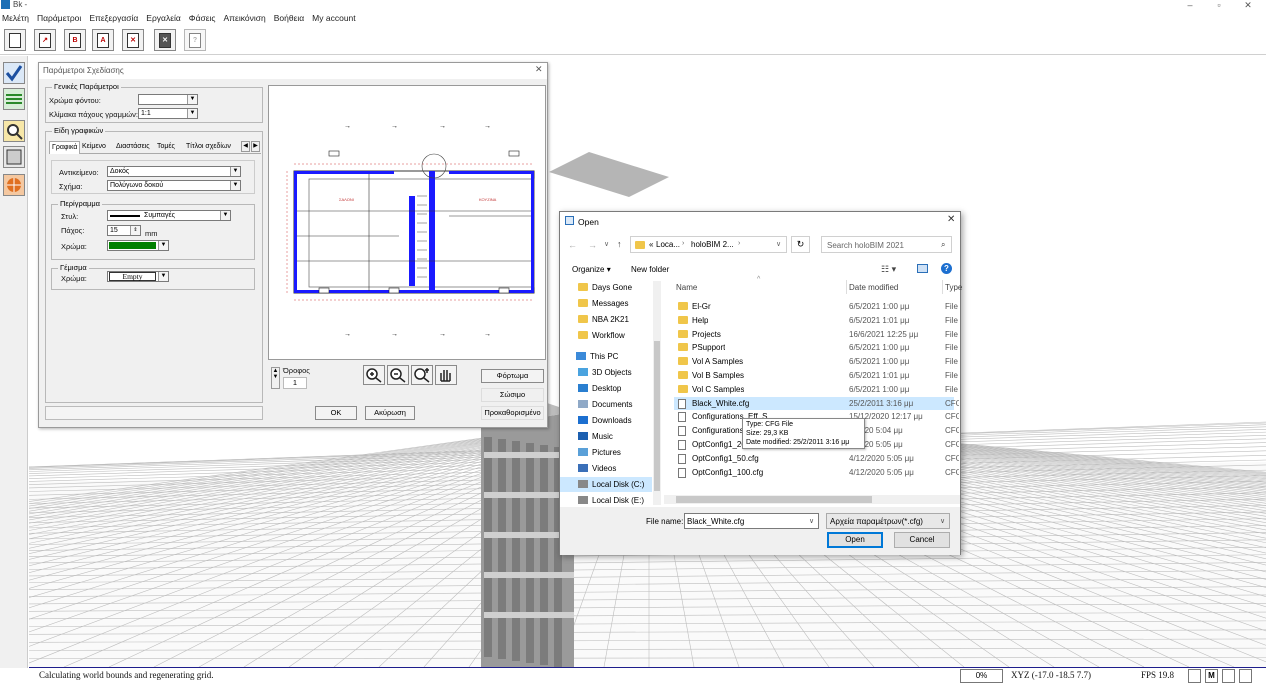  What do you see at coordinates (45, 40) in the screenshot?
I see `open-file-button: ↗` at bounding box center [45, 40].